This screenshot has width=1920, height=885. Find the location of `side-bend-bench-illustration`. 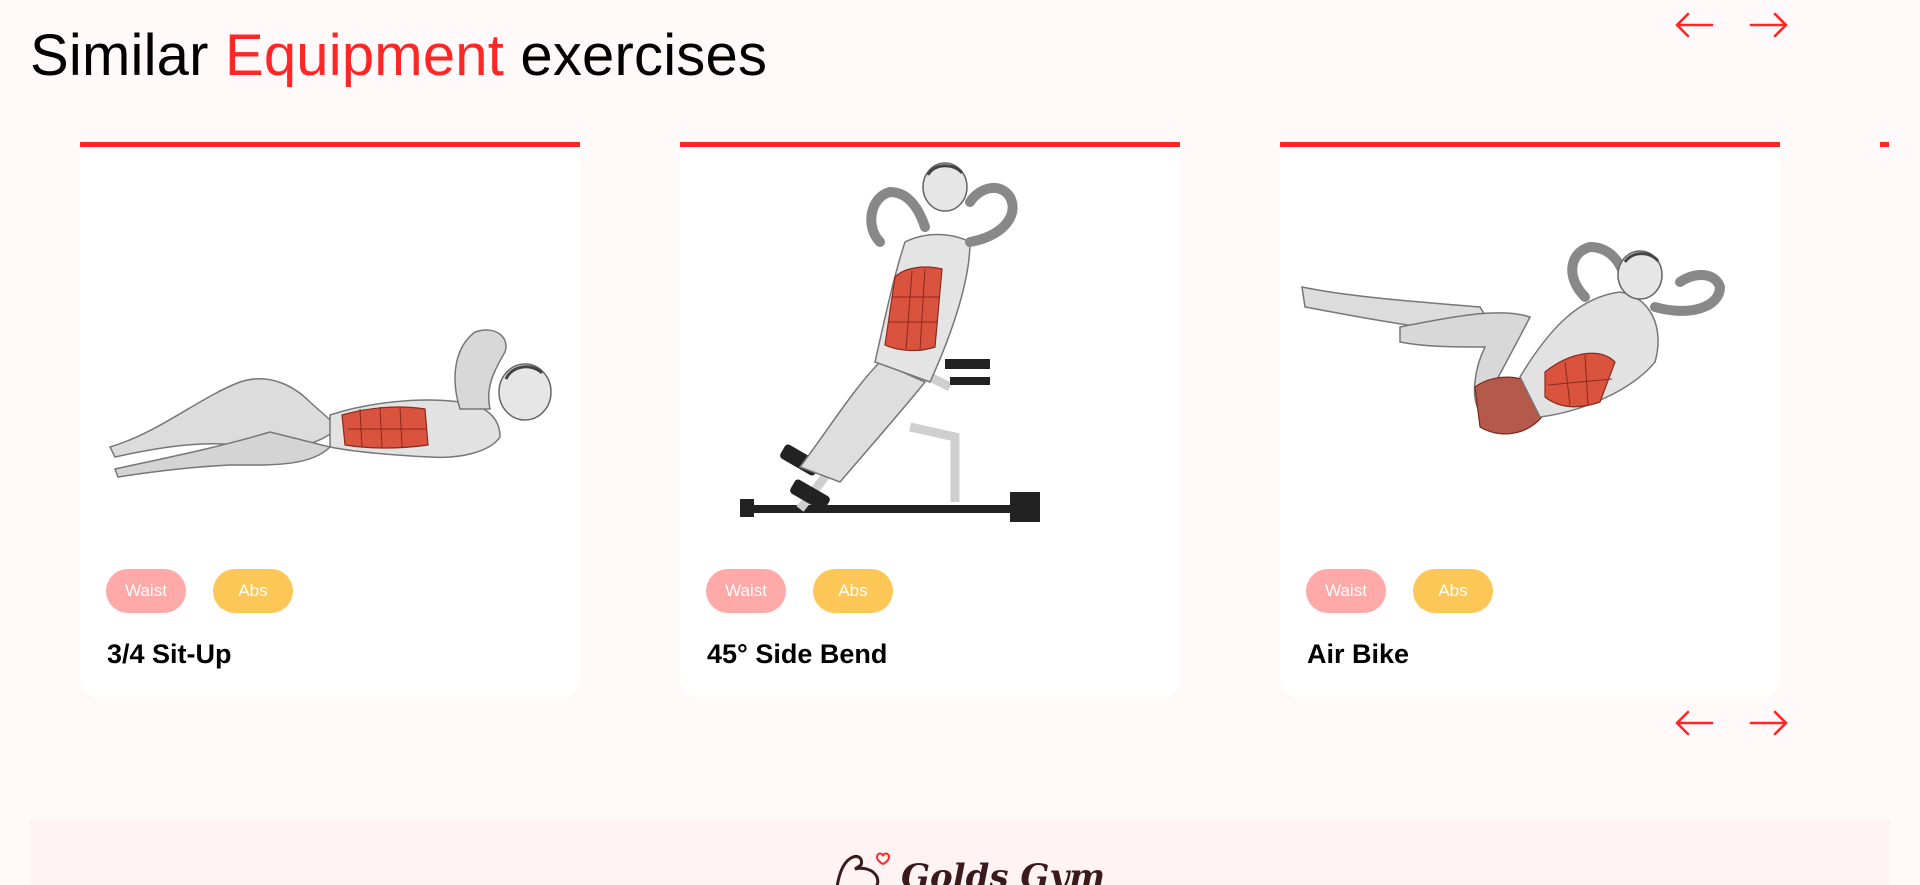

side-bend-bench-illustration is located at coordinates (890, 342).